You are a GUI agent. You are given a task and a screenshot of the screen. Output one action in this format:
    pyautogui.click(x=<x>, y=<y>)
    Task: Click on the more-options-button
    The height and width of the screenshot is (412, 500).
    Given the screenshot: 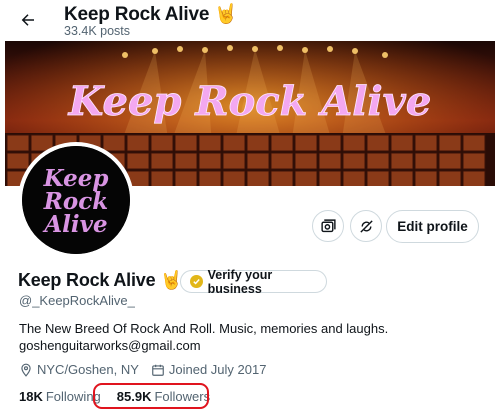 What is the action you would take?
    pyautogui.click(x=366, y=226)
    